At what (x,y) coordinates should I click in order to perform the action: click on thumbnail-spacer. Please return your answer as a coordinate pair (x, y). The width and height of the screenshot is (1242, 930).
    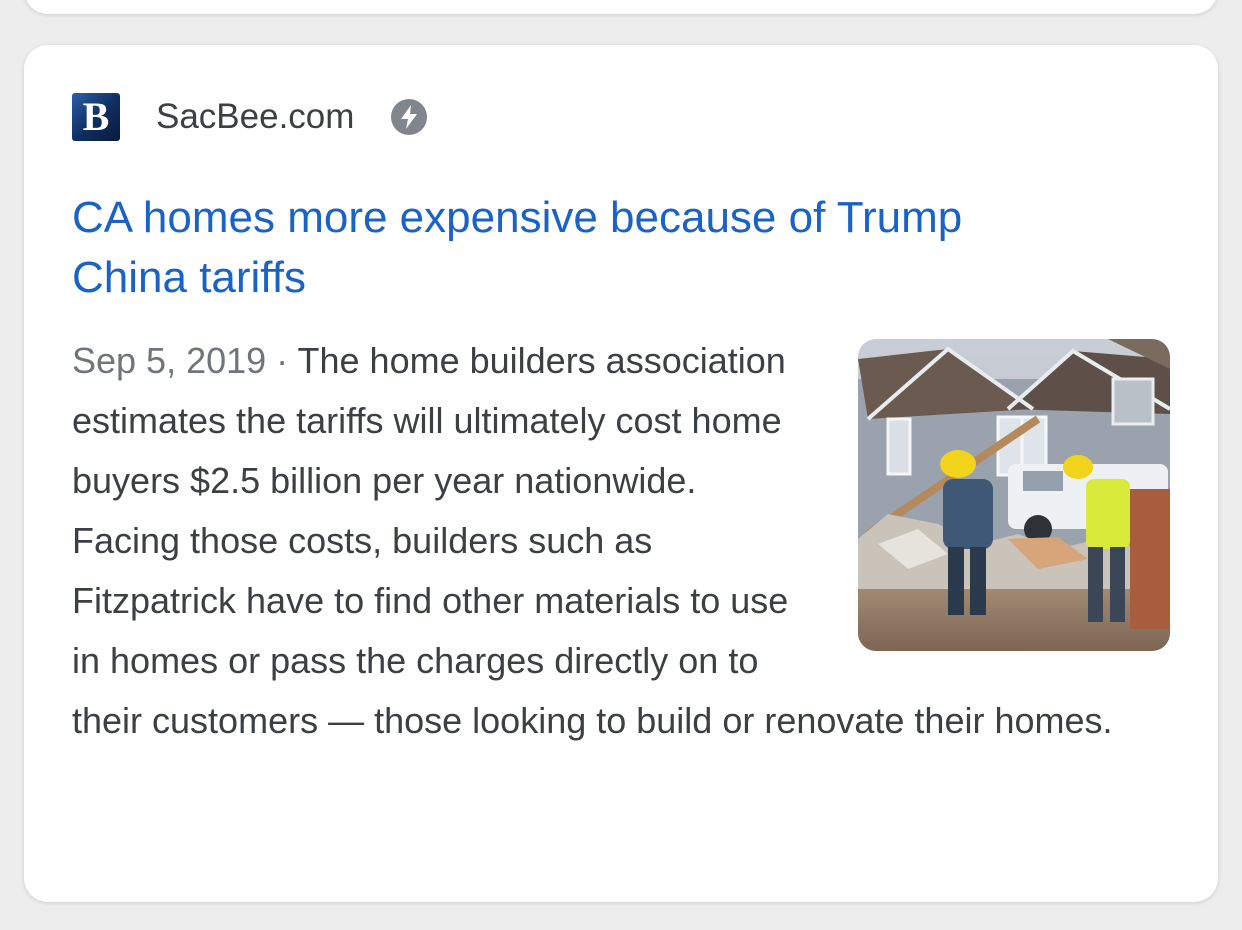
    Looking at the image, I should click on (972, 498).